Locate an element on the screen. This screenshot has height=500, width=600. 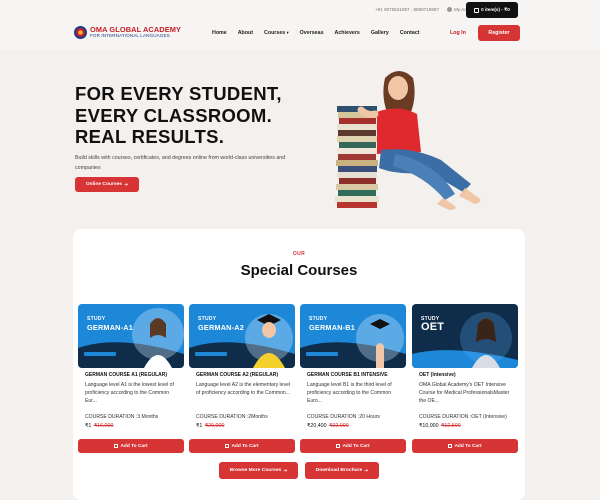
browse-more-label: Browse More Courses is located at coordinates (255, 470).